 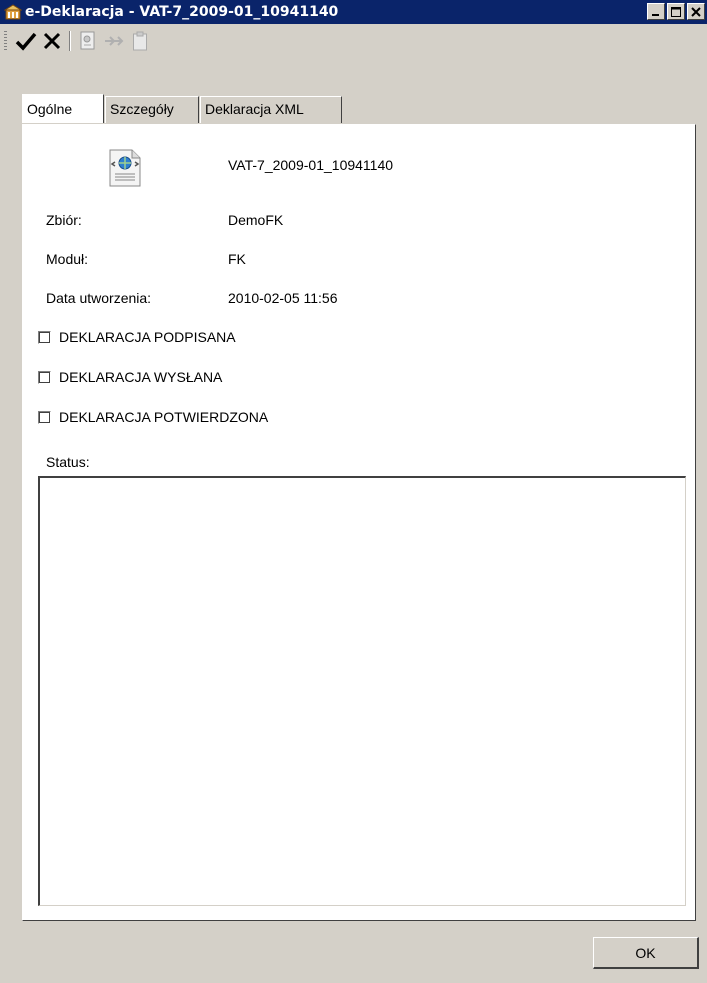 What do you see at coordinates (64, 220) in the screenshot?
I see `zbior-label: Zbiór:` at bounding box center [64, 220].